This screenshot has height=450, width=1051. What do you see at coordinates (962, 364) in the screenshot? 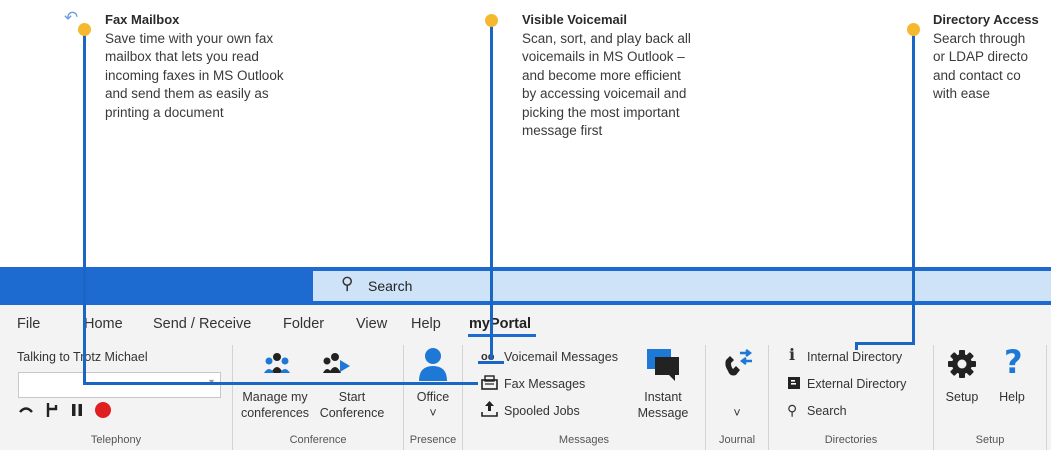
I see `gear-icon` at bounding box center [962, 364].